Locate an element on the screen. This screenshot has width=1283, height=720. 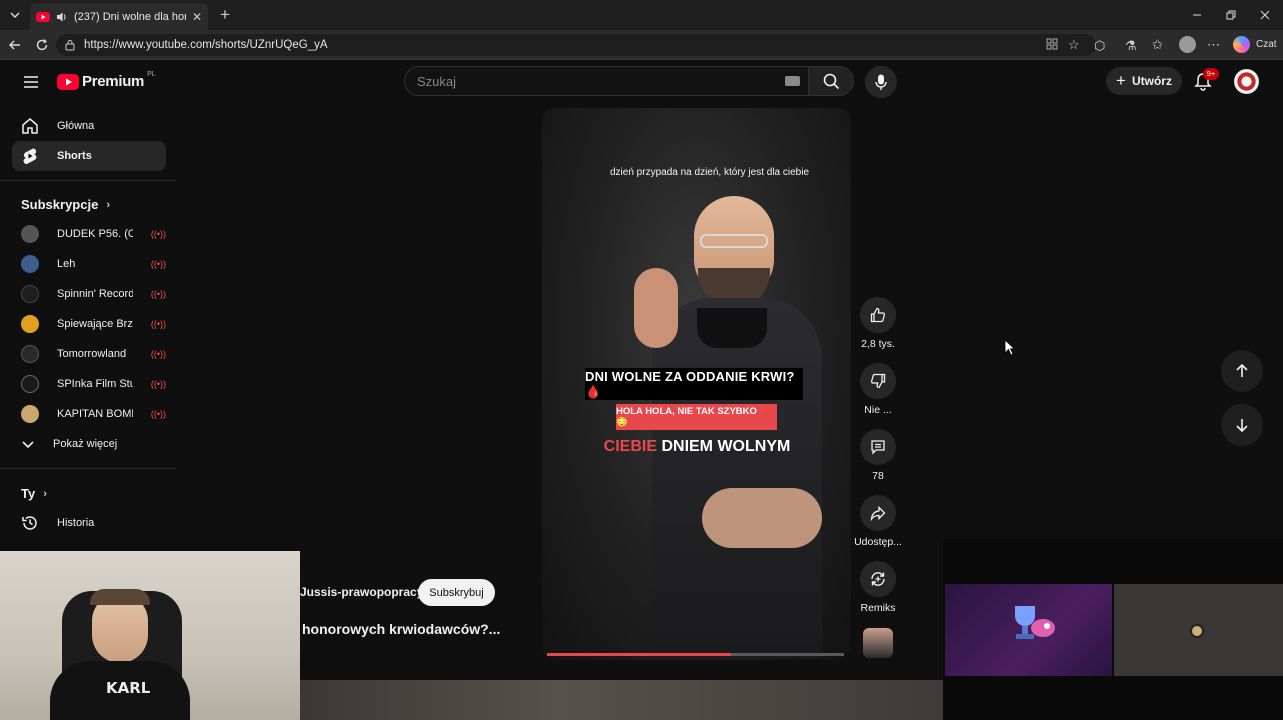
video-headline-banner: DNI WOLNE ZA ODDANIE KRWI? 🩸 is located at coordinates (694, 384).